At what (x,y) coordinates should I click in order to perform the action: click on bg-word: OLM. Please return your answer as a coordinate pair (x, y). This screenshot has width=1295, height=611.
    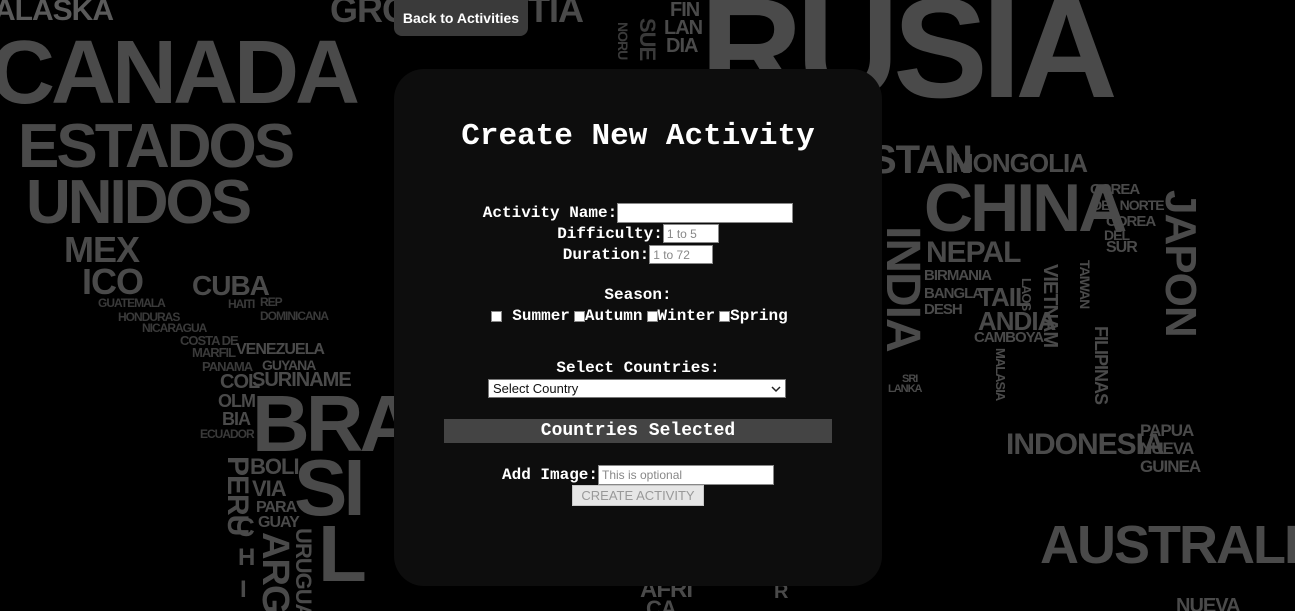
    Looking at the image, I should click on (237, 401).